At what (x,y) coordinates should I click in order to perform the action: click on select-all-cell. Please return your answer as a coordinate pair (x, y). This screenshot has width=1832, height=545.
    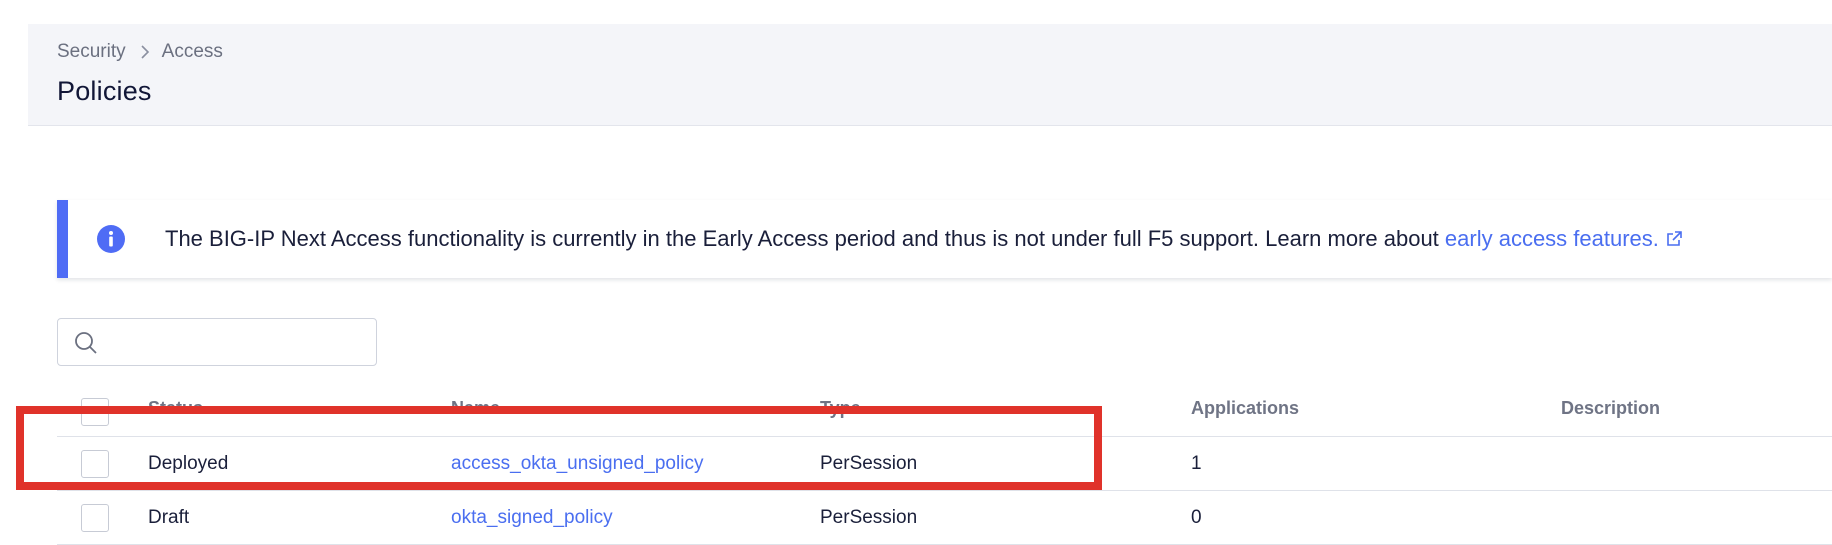
    Looking at the image, I should click on (95, 420).